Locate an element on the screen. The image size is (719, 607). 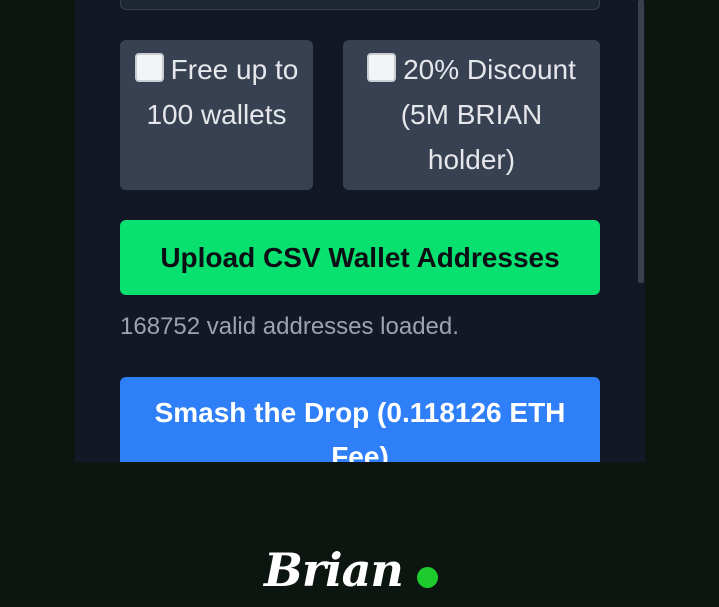
brand-logo: Brian is located at coordinates (351, 570).